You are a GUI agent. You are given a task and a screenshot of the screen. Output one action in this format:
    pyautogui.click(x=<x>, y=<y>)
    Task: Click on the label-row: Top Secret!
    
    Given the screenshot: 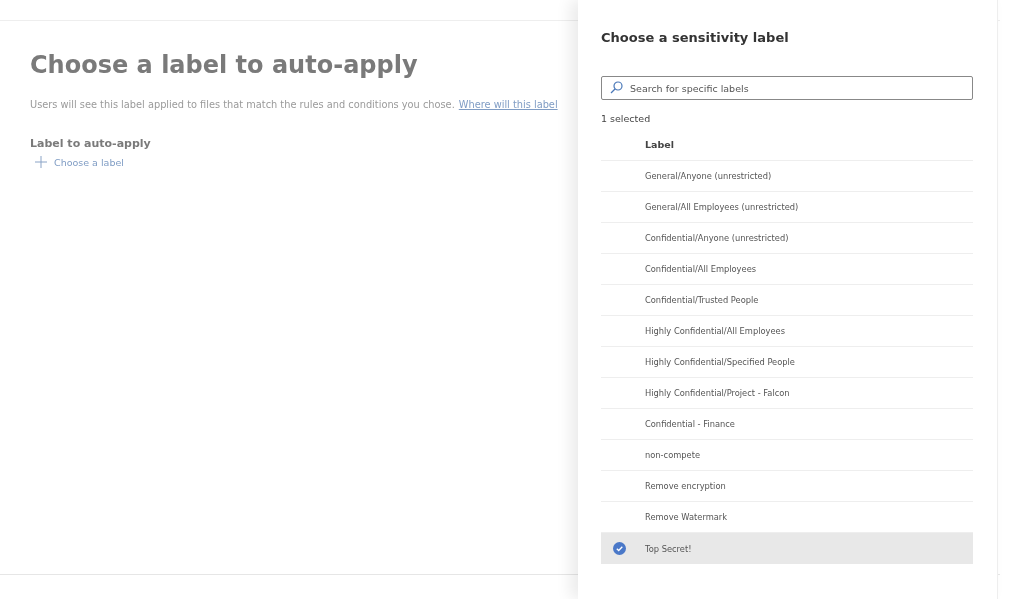 What is the action you would take?
    pyautogui.click(x=787, y=548)
    